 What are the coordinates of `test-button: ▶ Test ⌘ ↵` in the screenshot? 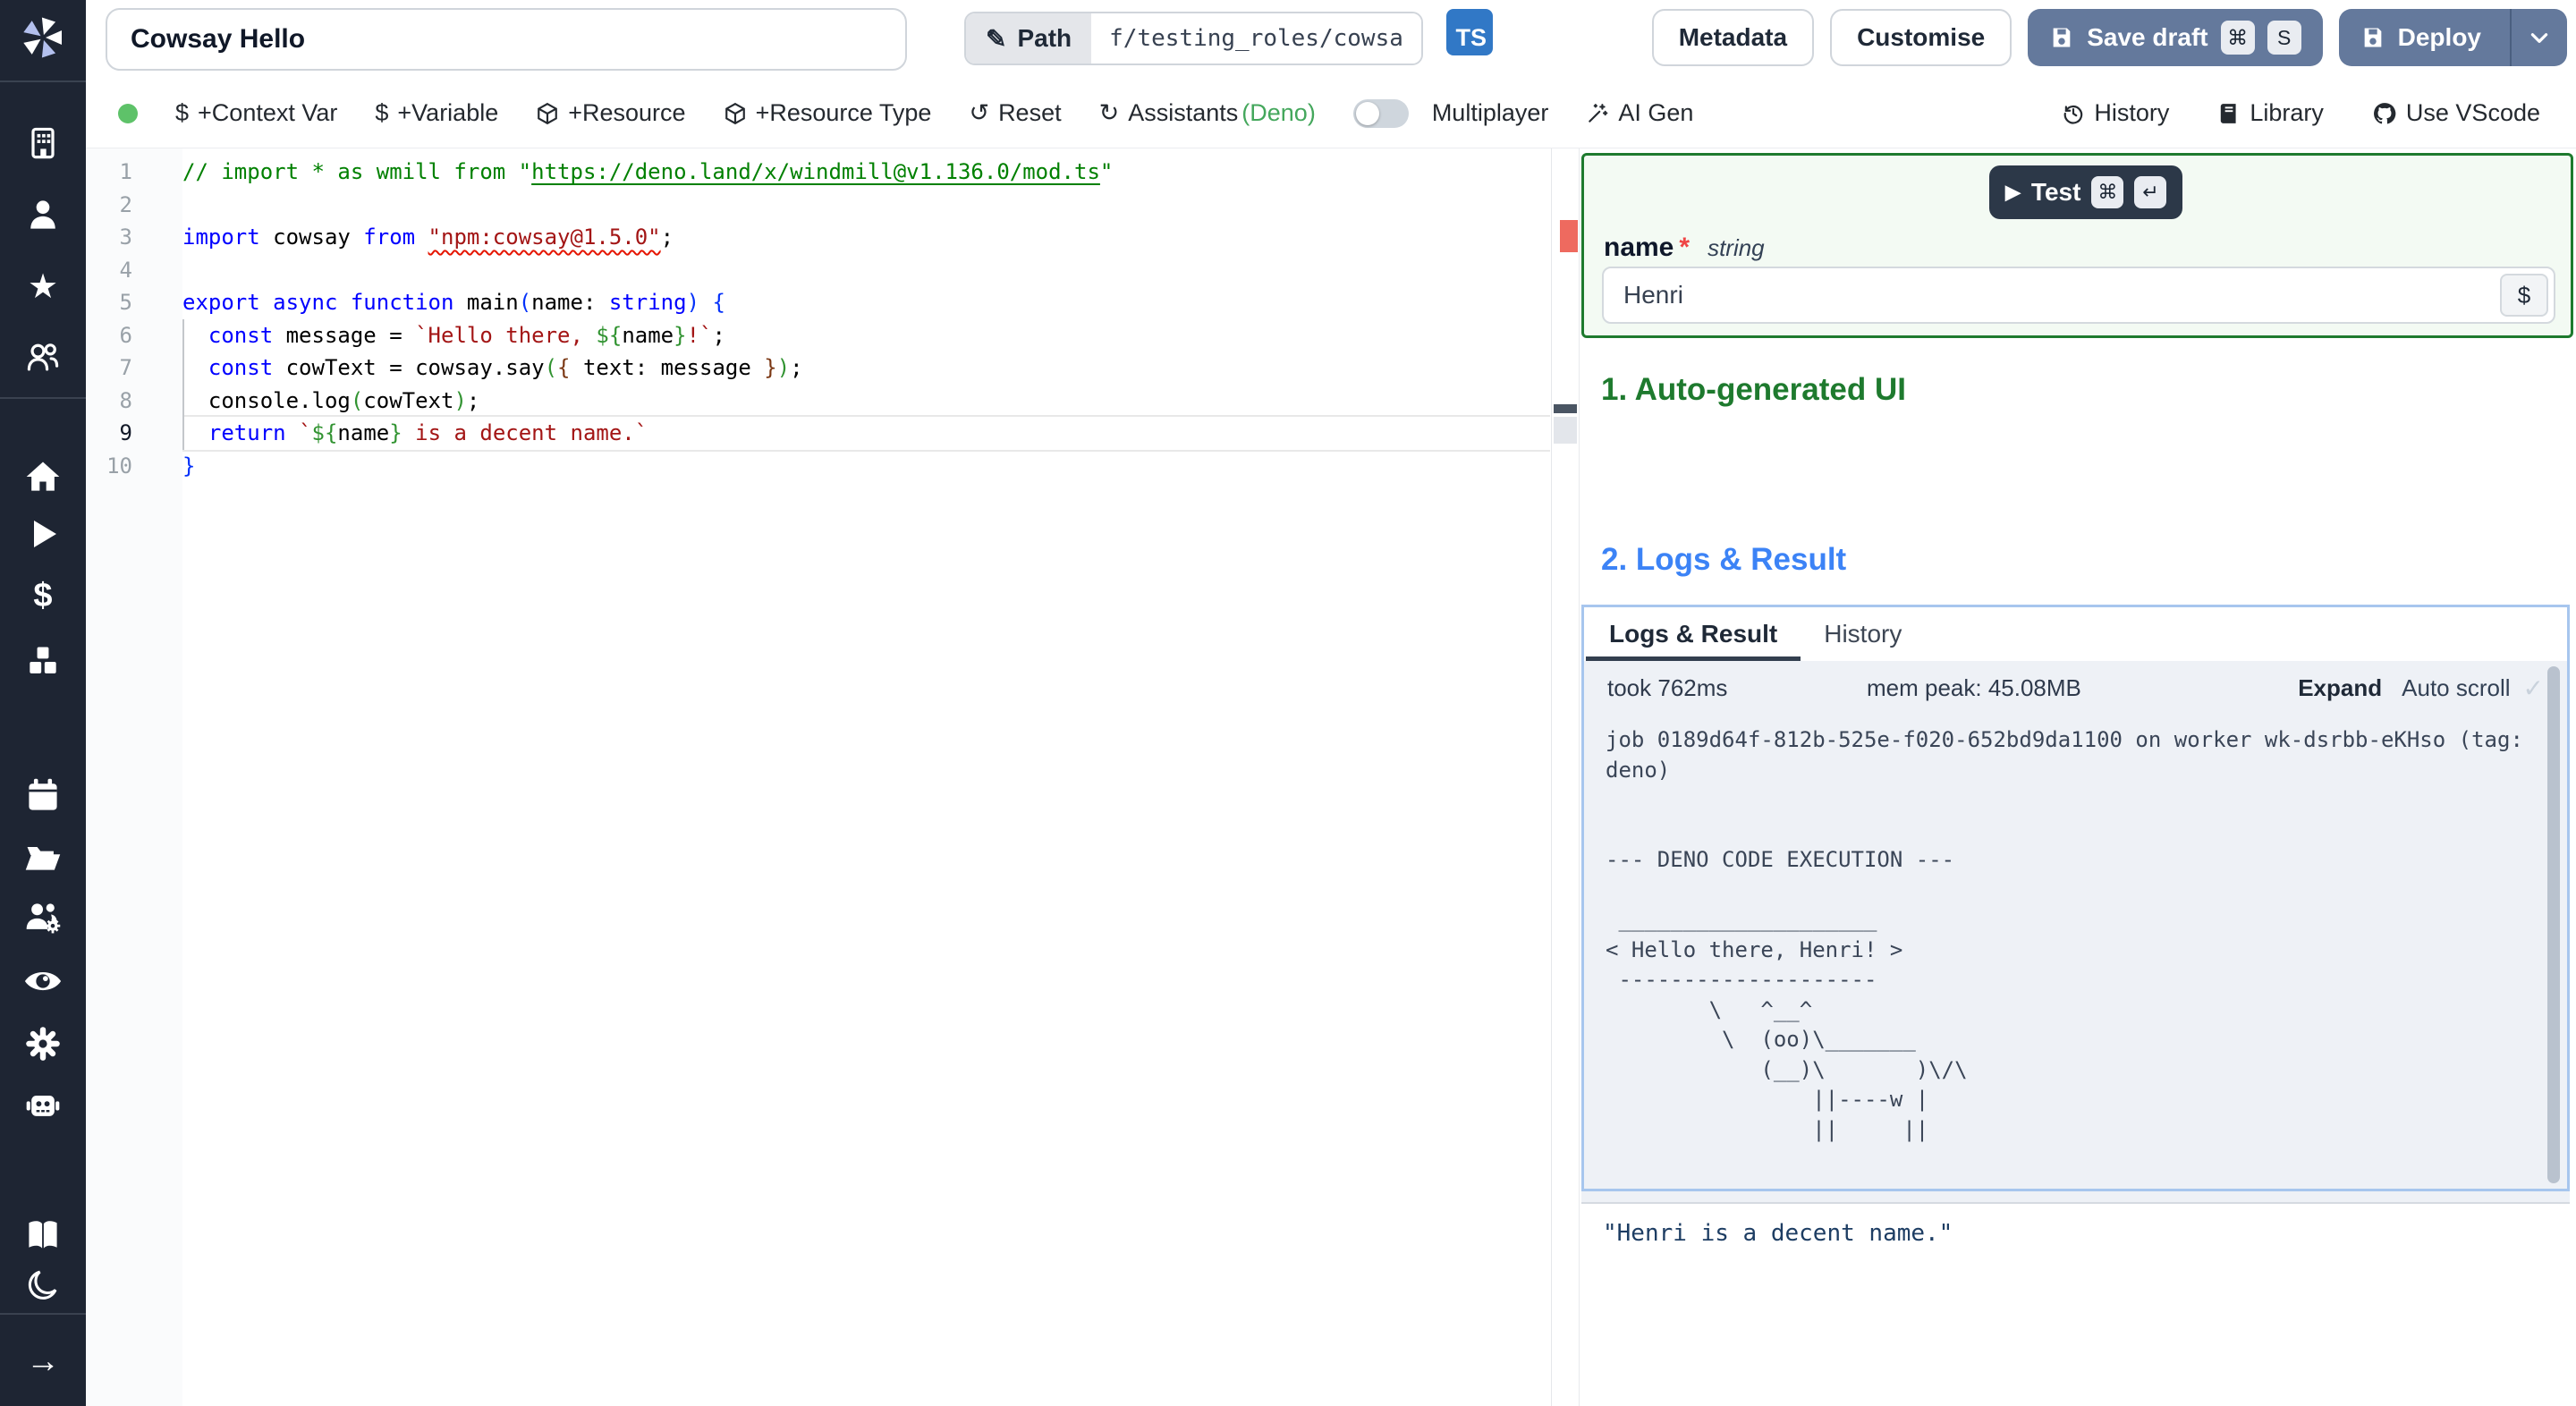 It's located at (2086, 192).